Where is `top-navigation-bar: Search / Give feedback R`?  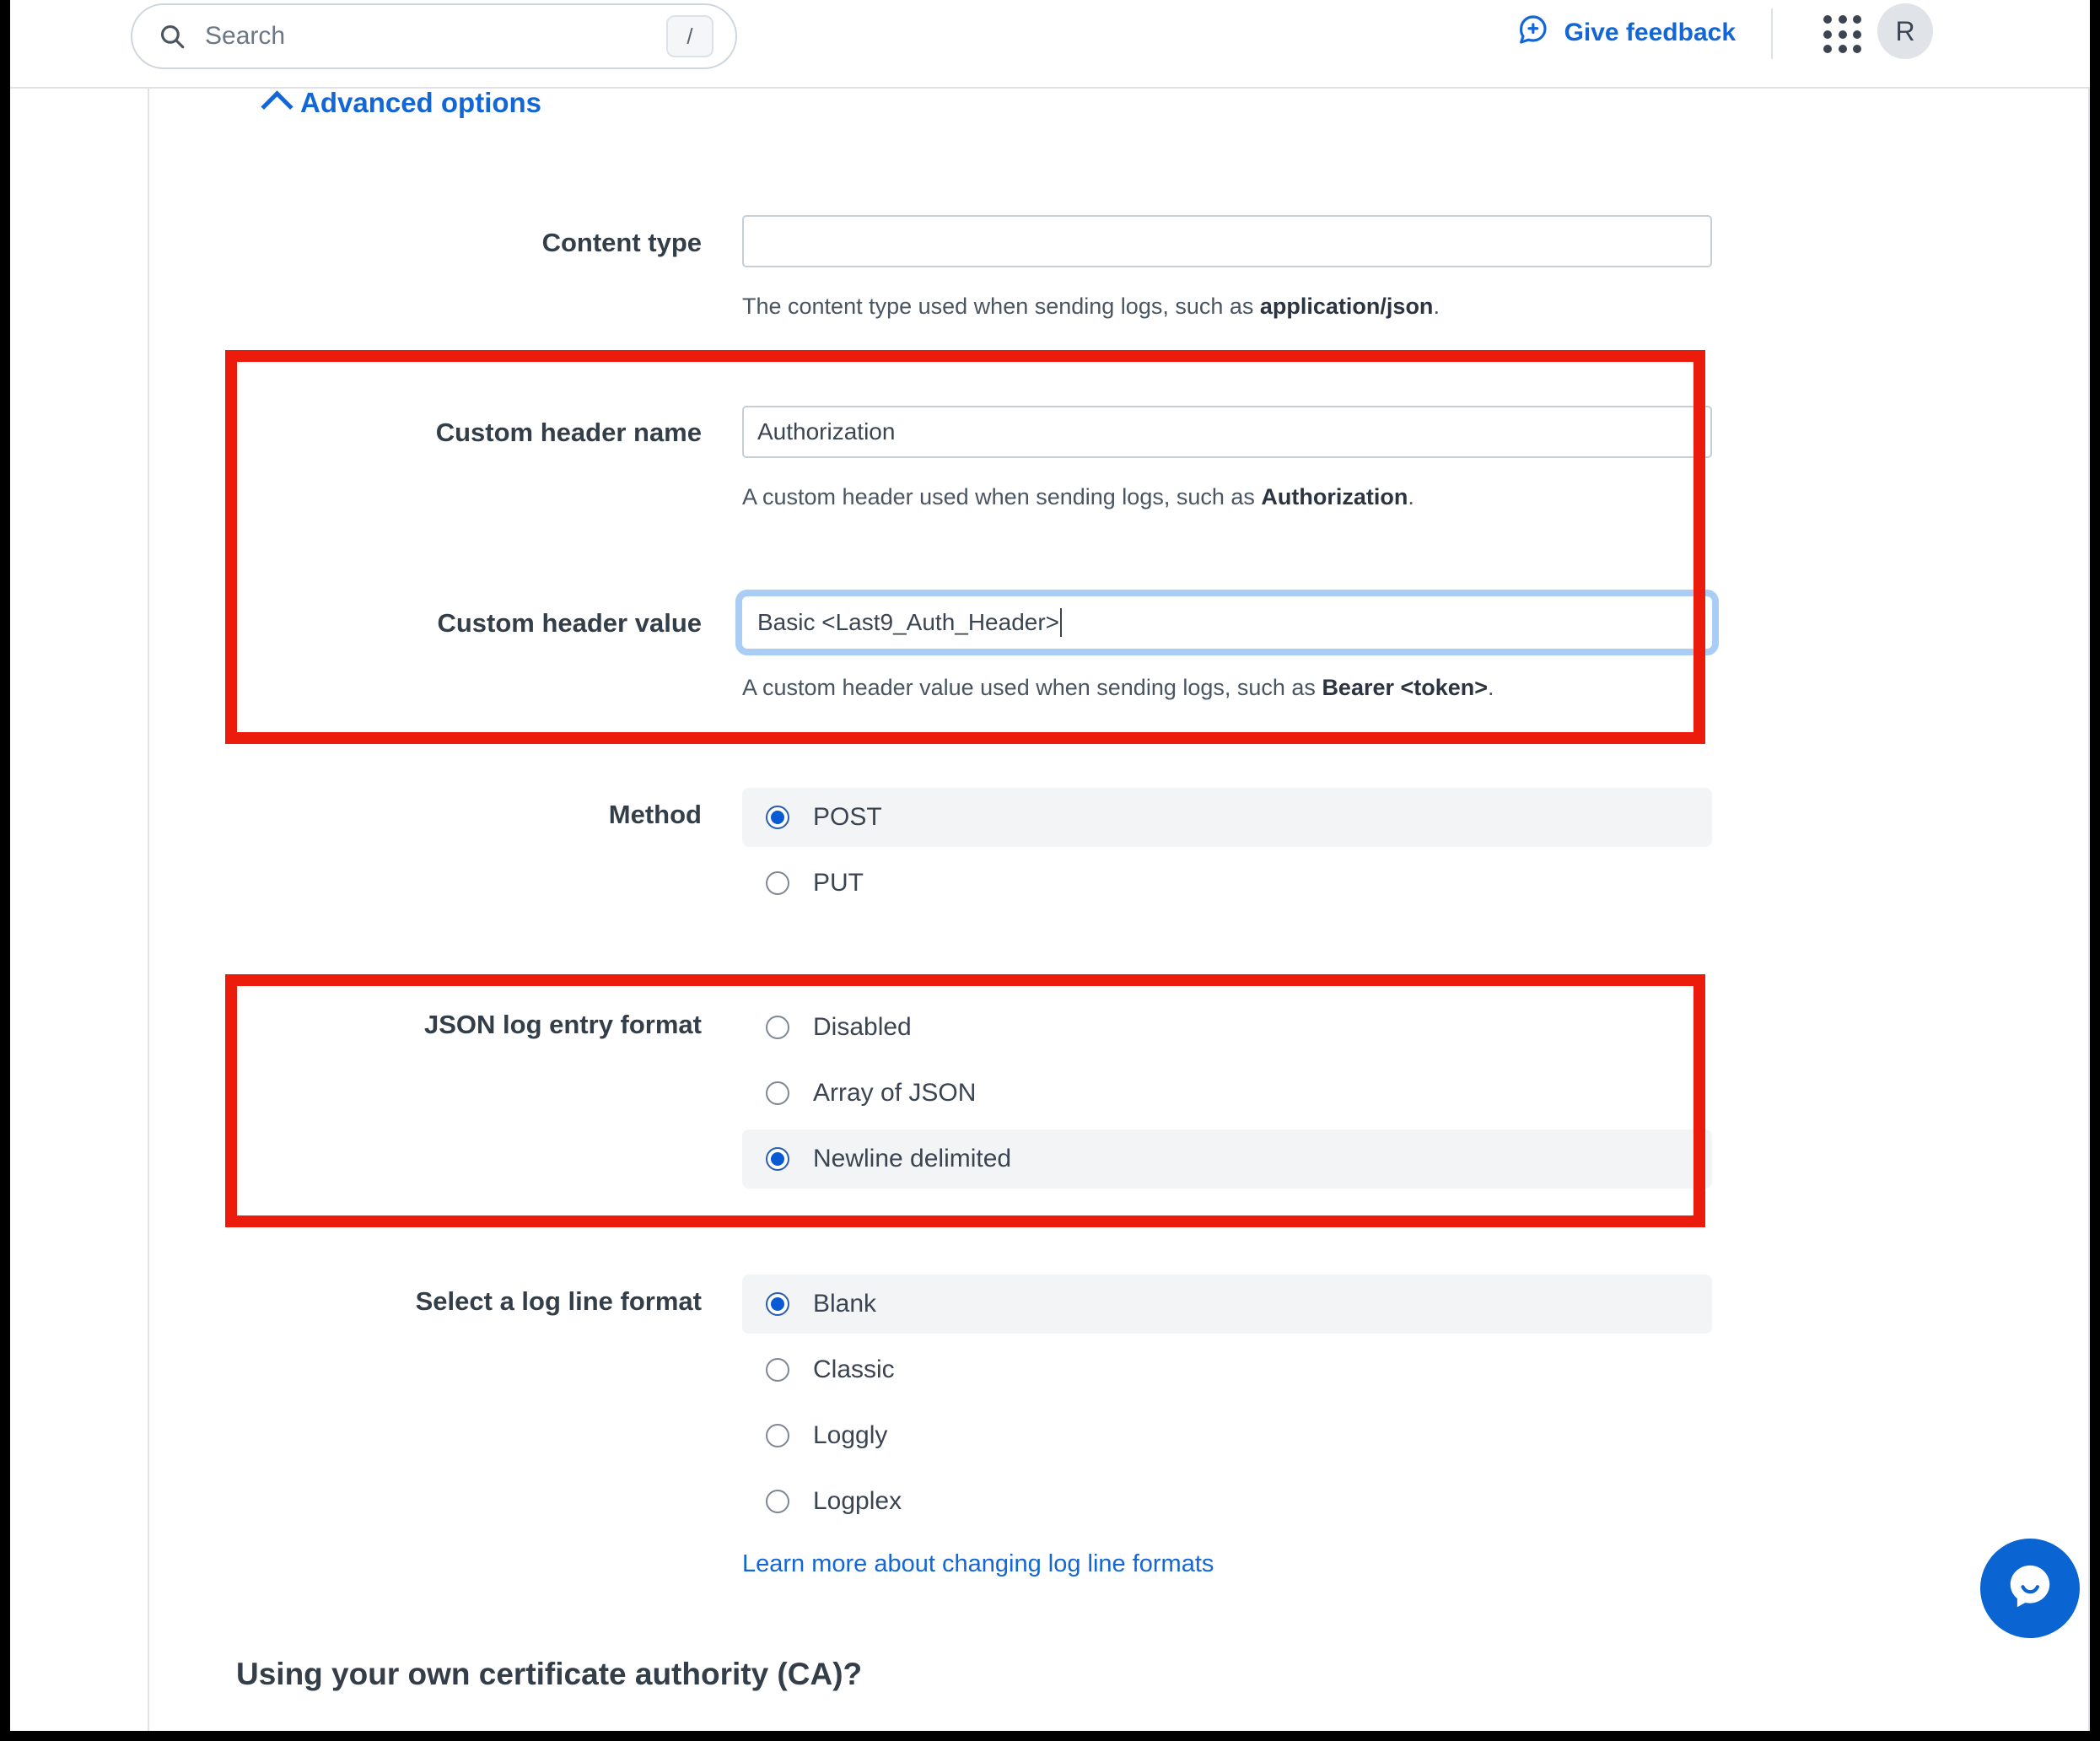
top-navigation-bar: Search / Give feedback R is located at coordinates (1050, 44).